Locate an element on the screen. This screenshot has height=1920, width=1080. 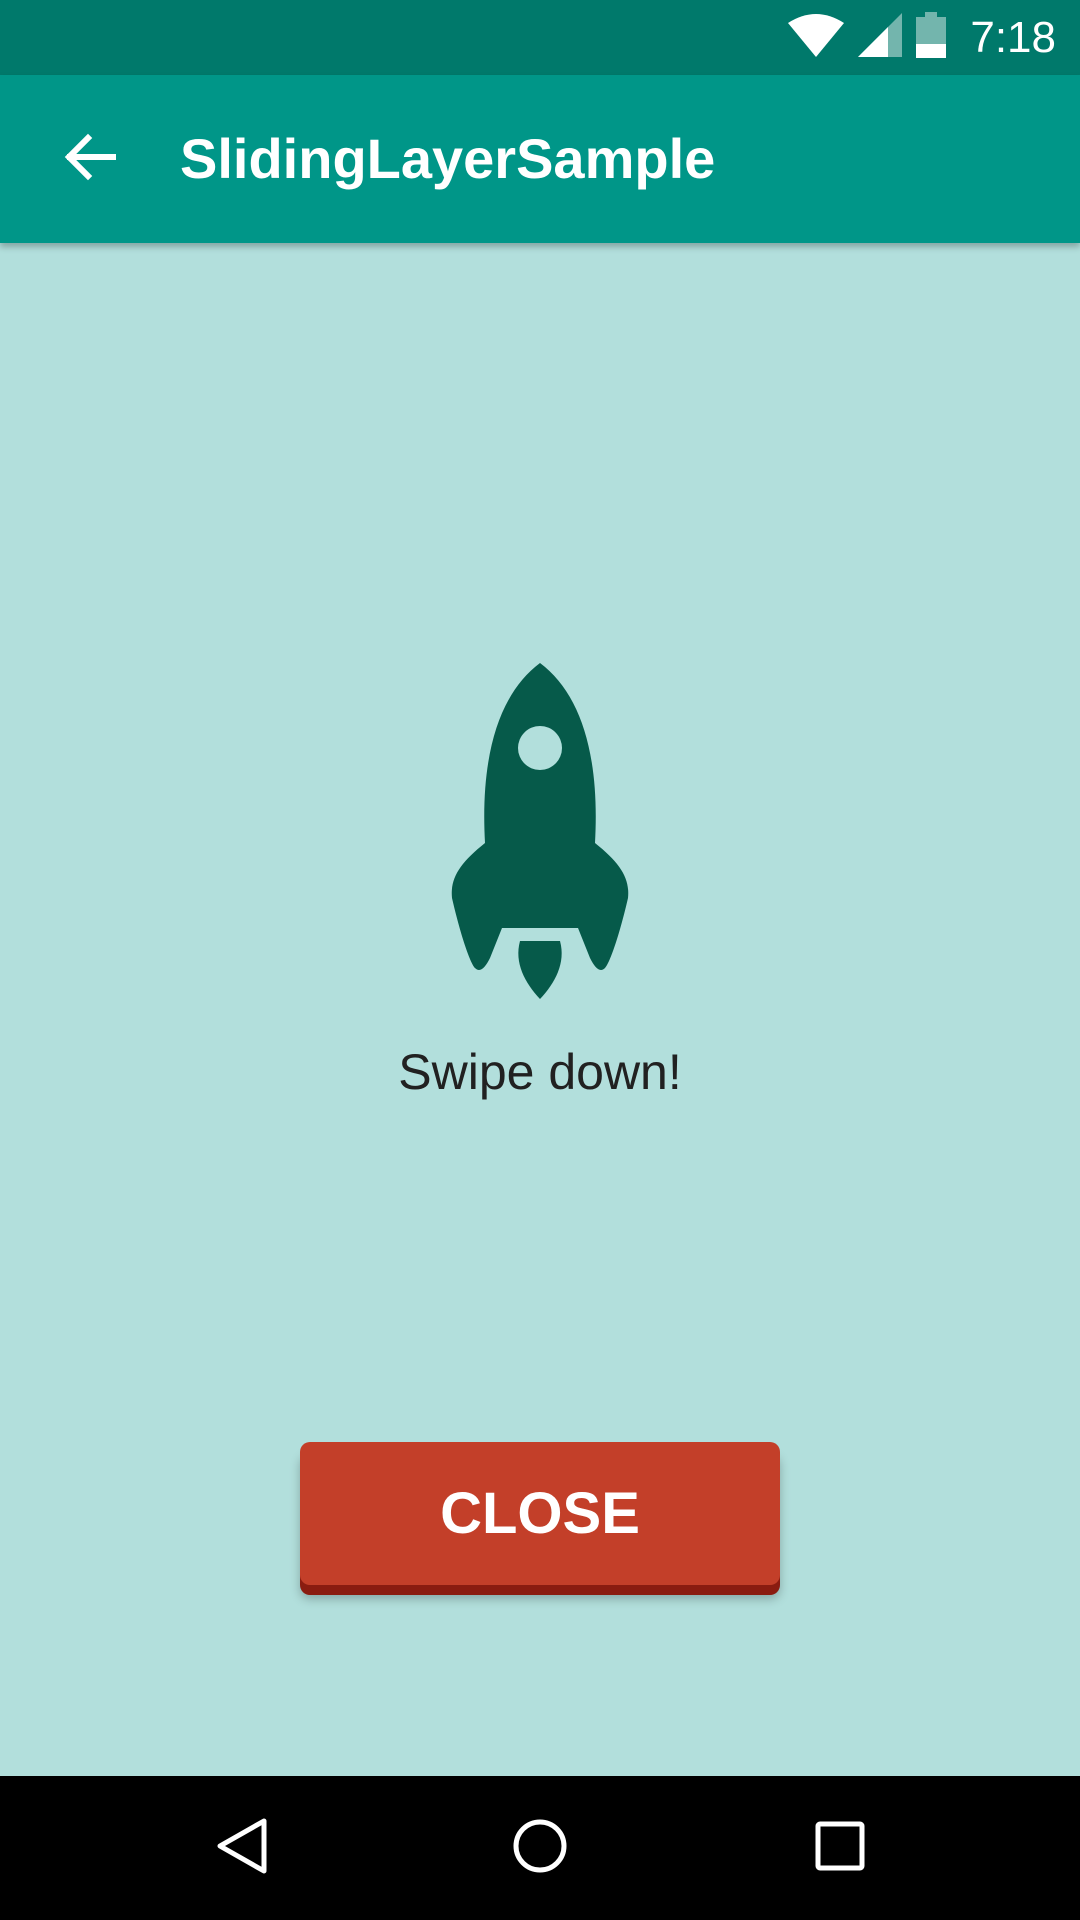
status-time: 7:18 is located at coordinates (1013, 37).